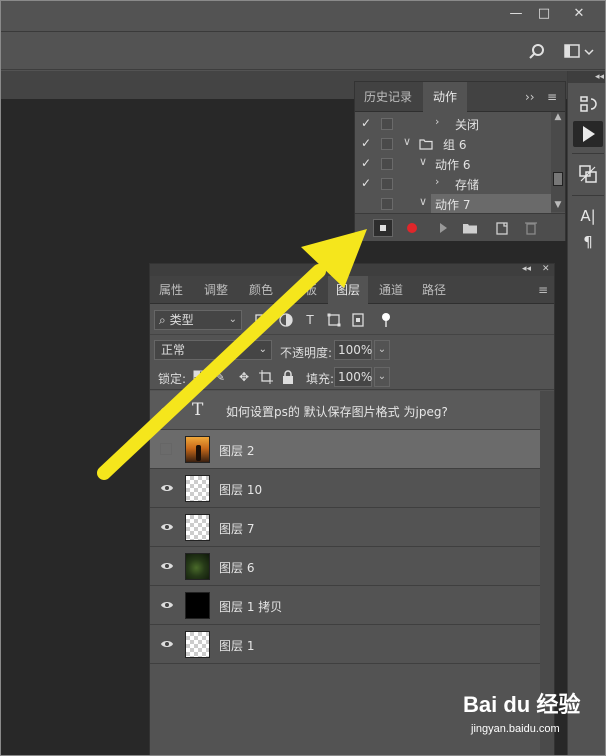 Image resolution: width=606 pixels, height=756 pixels. What do you see at coordinates (558, 205) in the screenshot?
I see `scroll-down-icon: ▼` at bounding box center [558, 205].